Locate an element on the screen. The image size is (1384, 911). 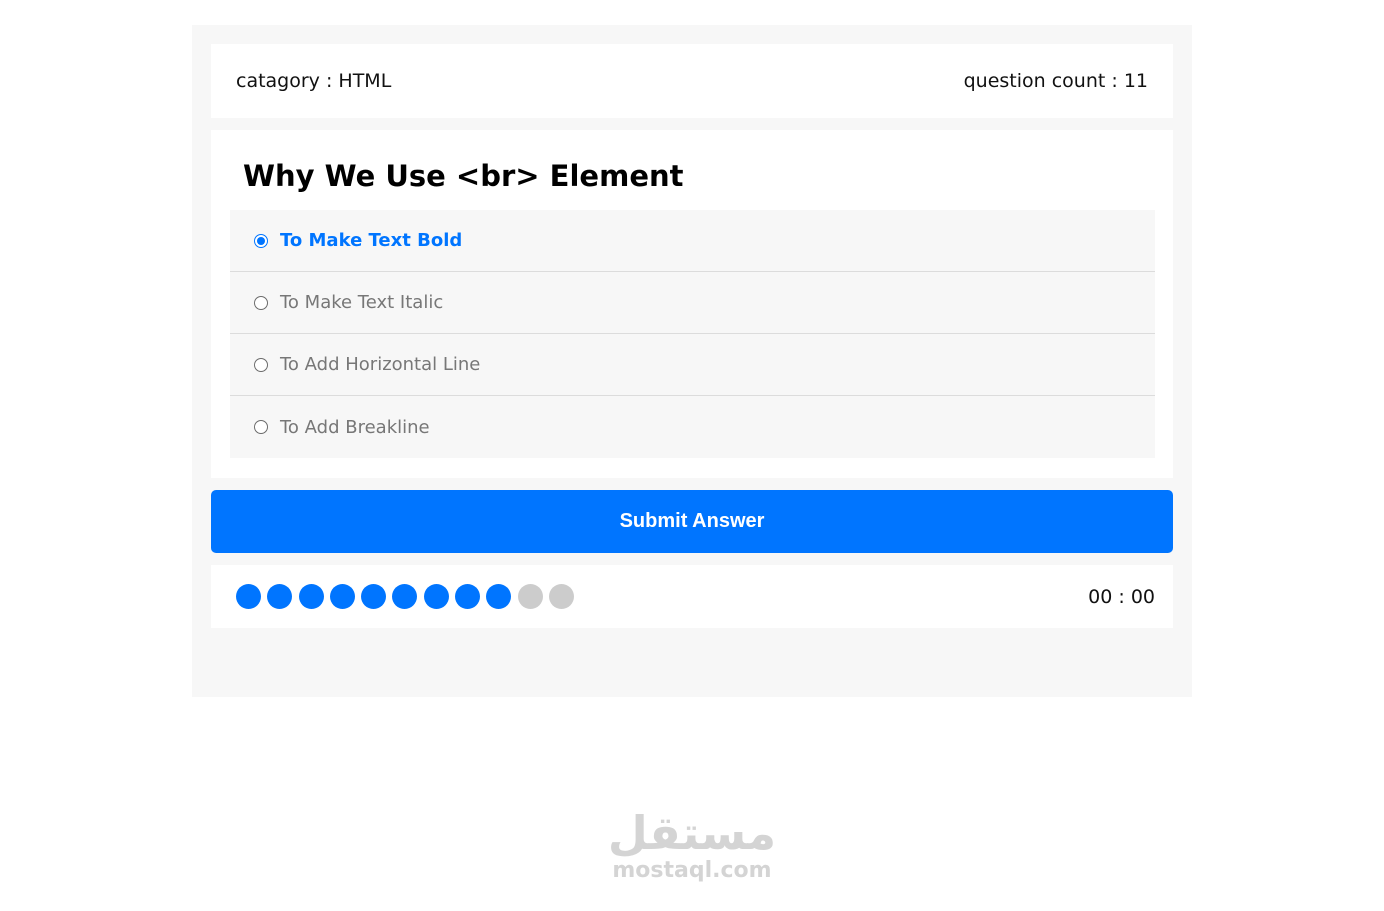
countdown-timer: 00 is located at coordinates (1121, 596).